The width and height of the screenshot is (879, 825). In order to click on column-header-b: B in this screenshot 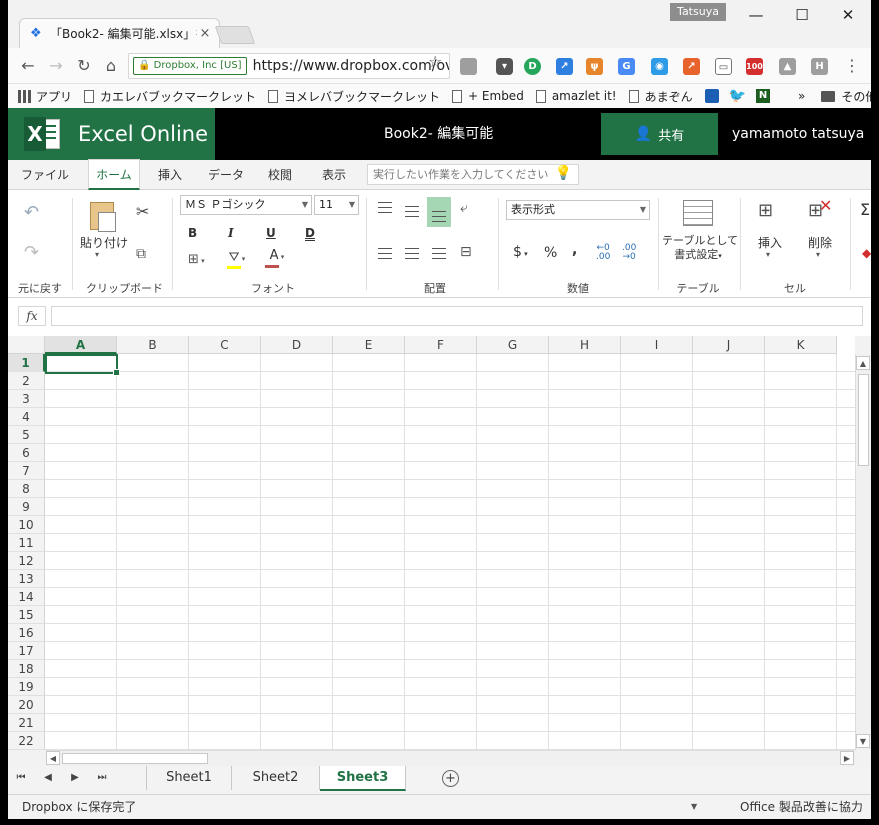, I will do `click(153, 345)`.